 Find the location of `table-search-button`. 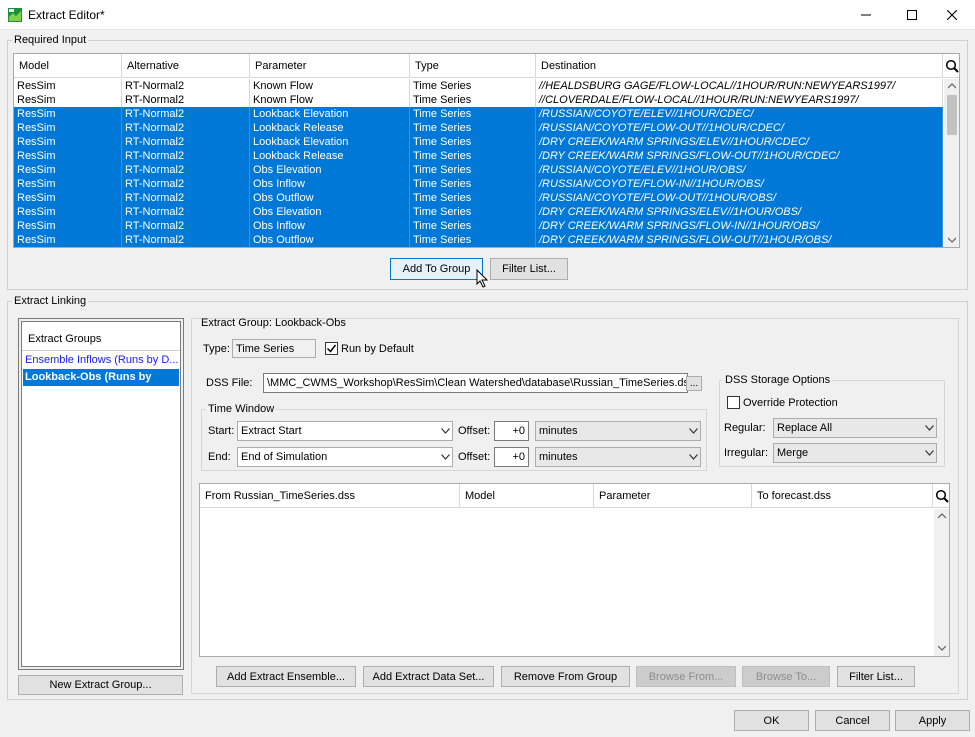

table-search-button is located at coordinates (951, 66).